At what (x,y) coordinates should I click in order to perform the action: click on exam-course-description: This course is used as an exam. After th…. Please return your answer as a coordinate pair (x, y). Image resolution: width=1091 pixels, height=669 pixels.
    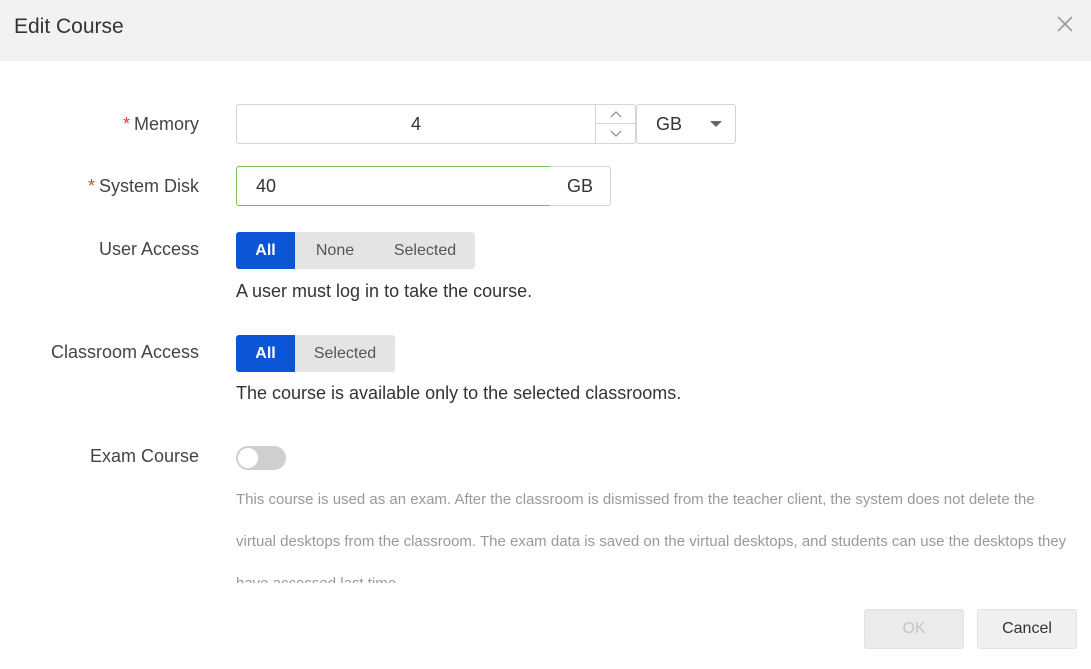
    Looking at the image, I should click on (651, 537).